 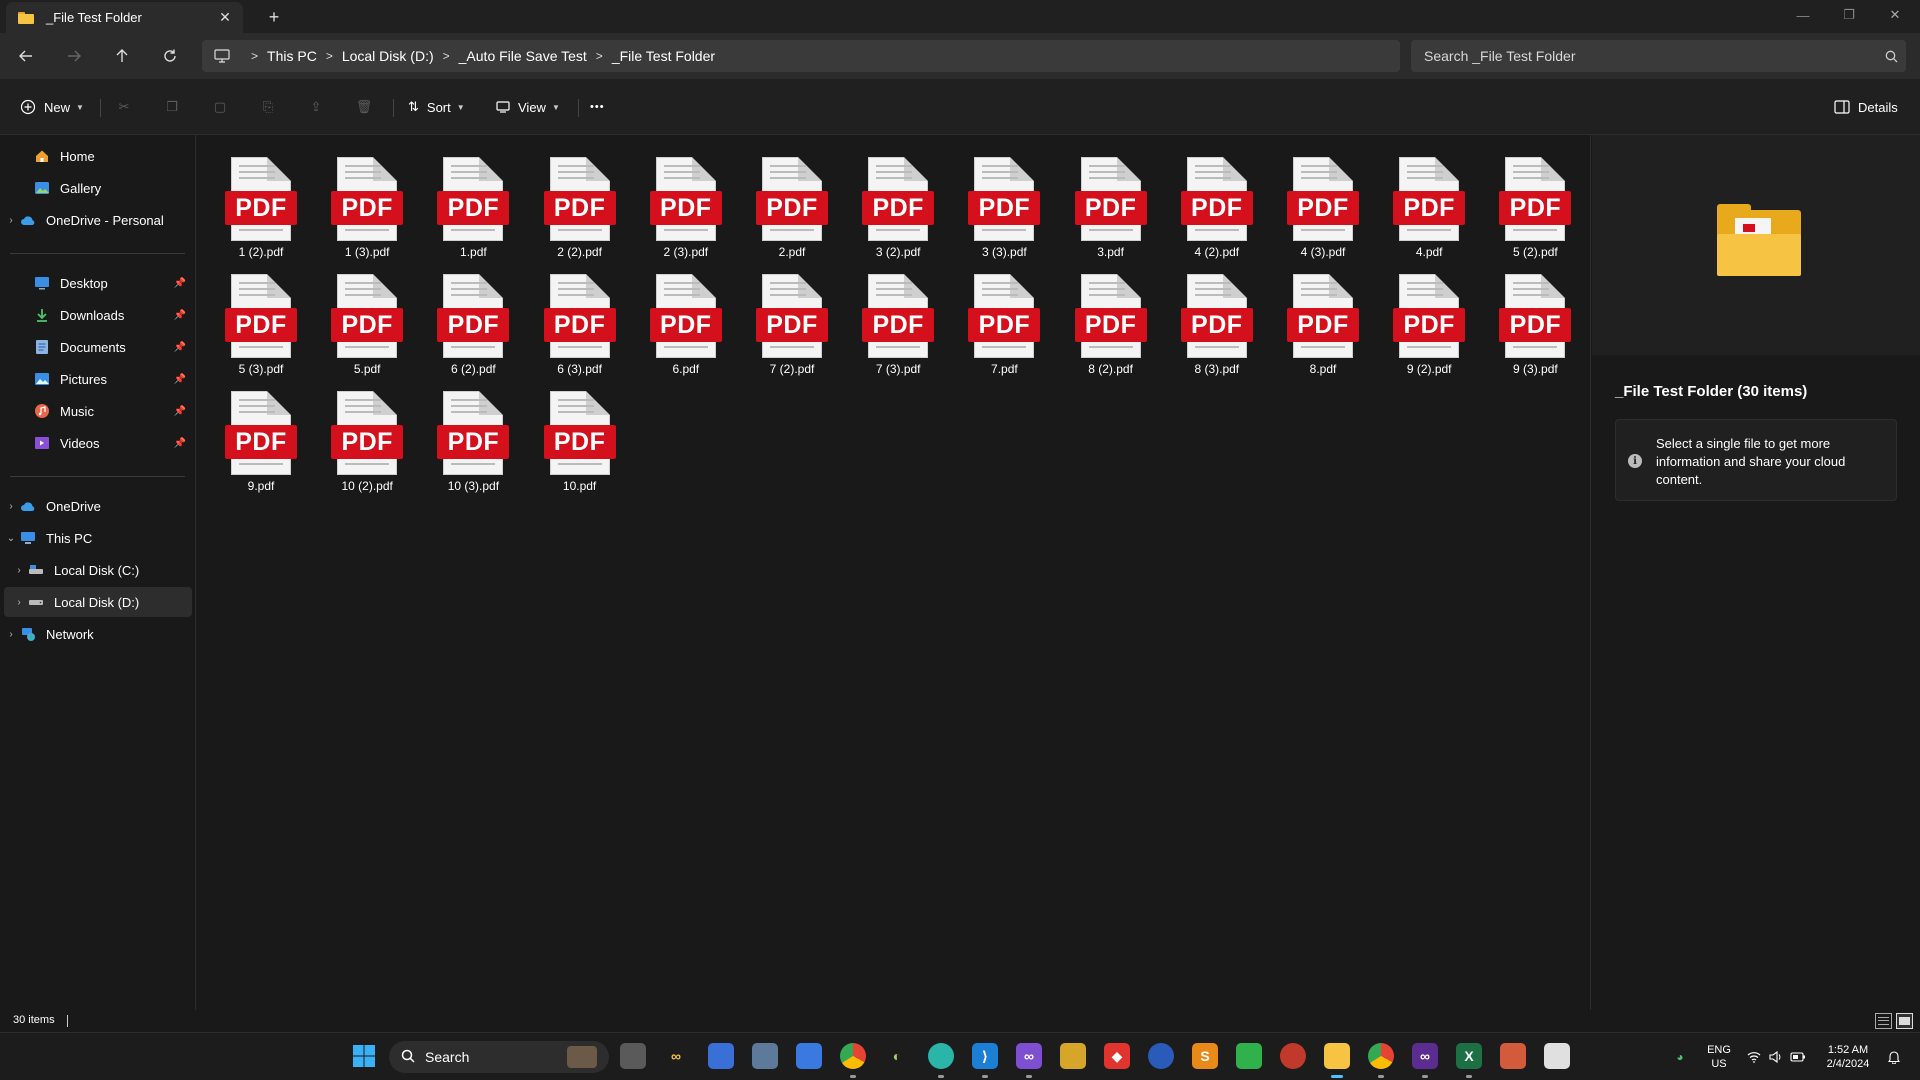 I want to click on edge-icon, so click(x=941, y=1056).